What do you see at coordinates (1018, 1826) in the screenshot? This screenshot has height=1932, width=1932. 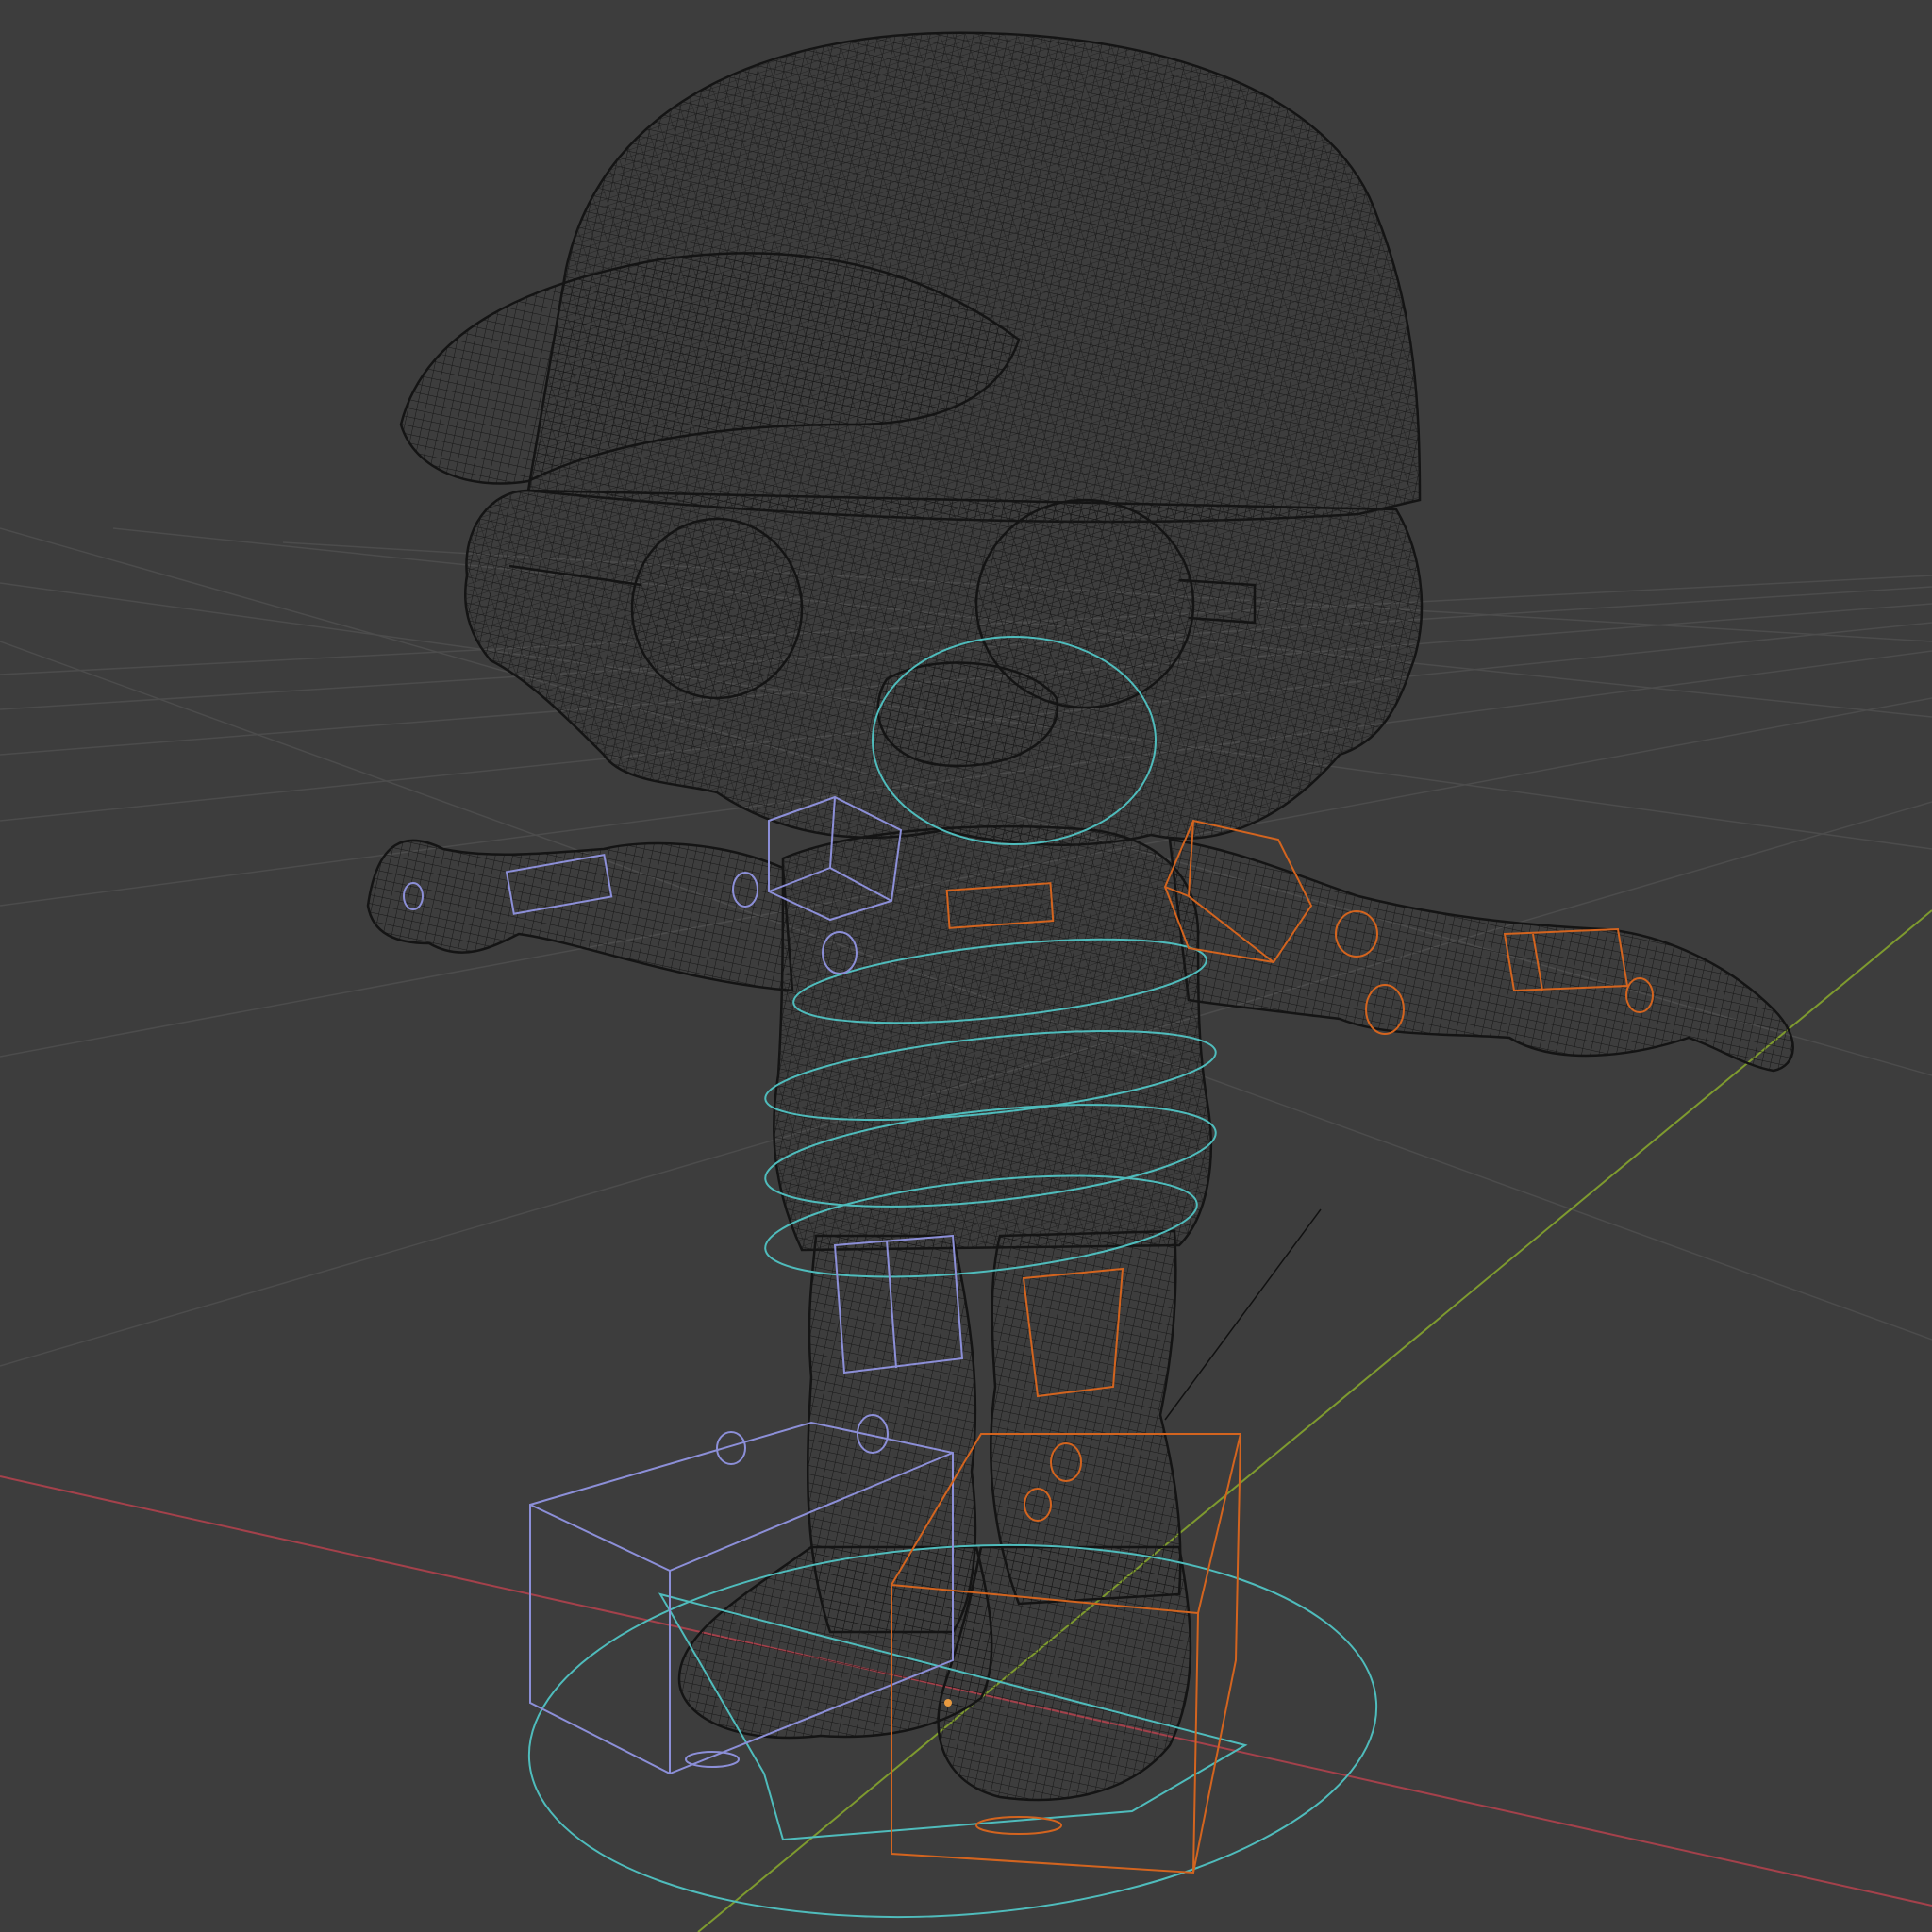 I see `right-heel-ring` at bounding box center [1018, 1826].